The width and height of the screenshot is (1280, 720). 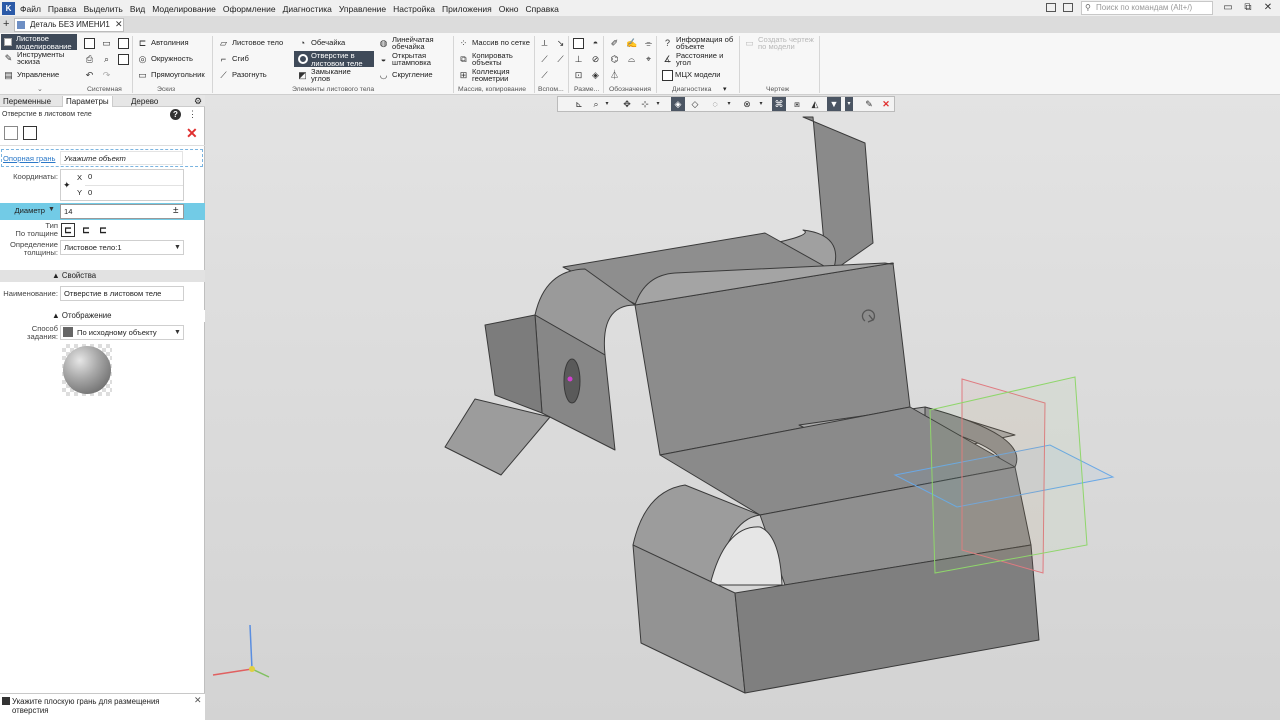 I want to click on rectangle-button: ▭ Прямоугольник, so click(x=170, y=75).